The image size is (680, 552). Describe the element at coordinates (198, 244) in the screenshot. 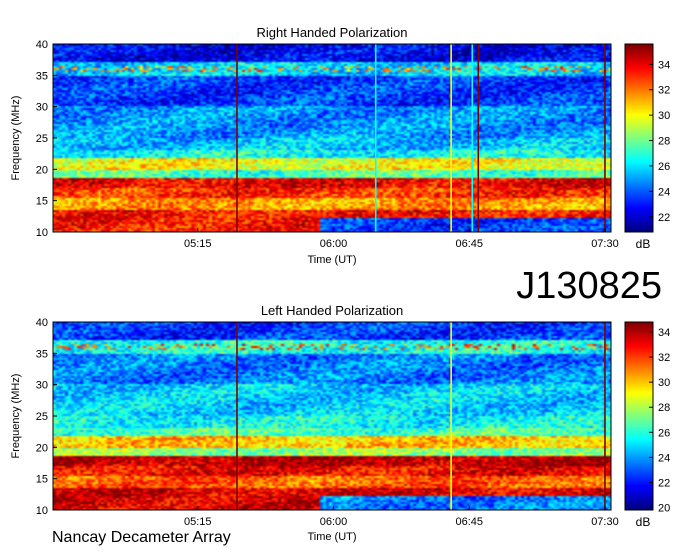

I see `x-tick-label: 05:15` at that location.